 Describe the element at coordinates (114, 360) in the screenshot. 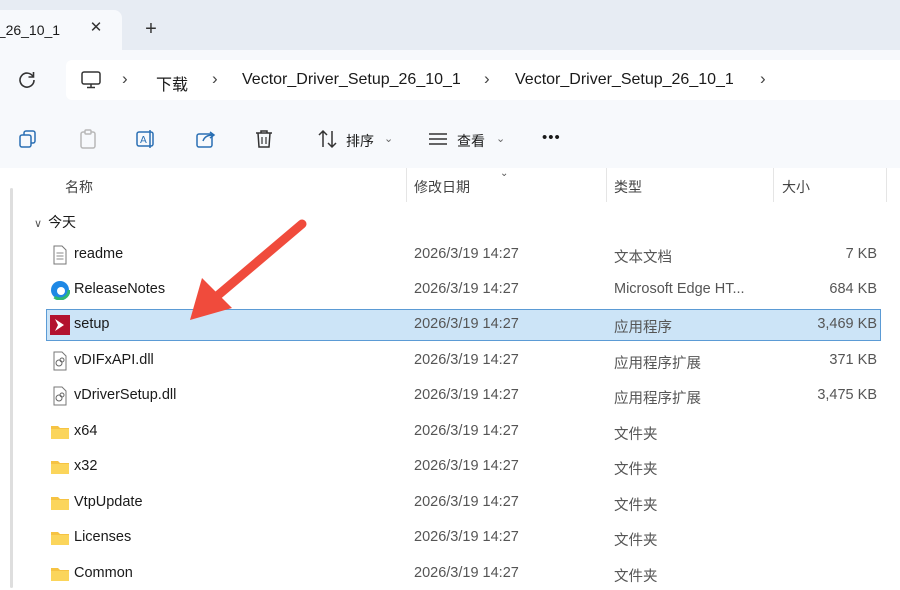

I see `file-name: vDIFxAPI.dll` at that location.